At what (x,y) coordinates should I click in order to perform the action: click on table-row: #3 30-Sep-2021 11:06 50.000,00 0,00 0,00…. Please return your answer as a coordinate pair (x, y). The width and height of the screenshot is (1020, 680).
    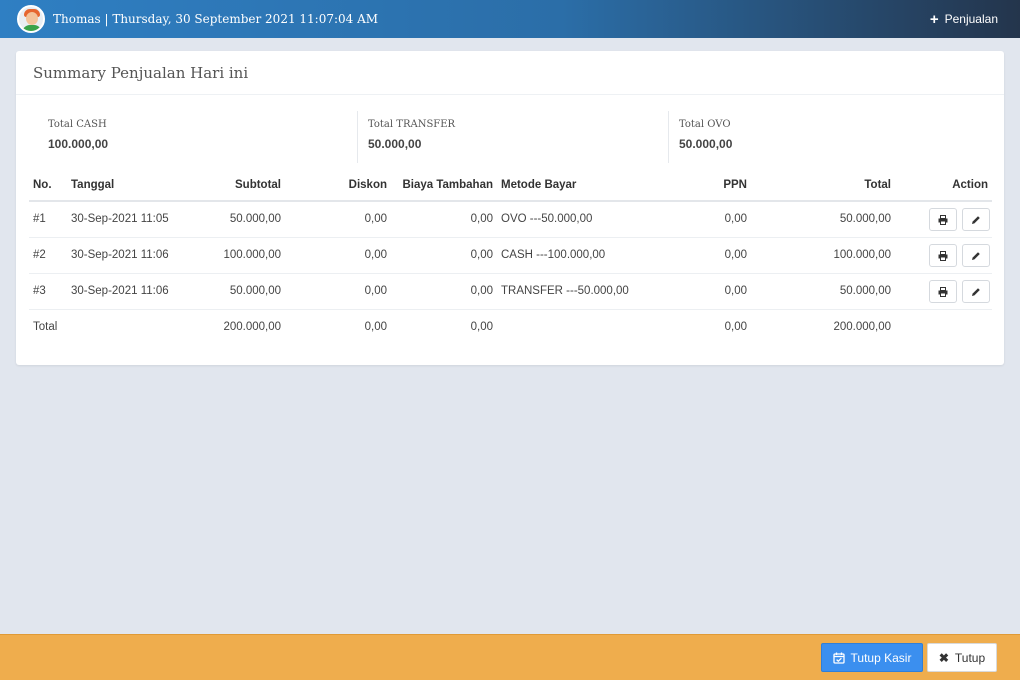
    Looking at the image, I should click on (510, 291).